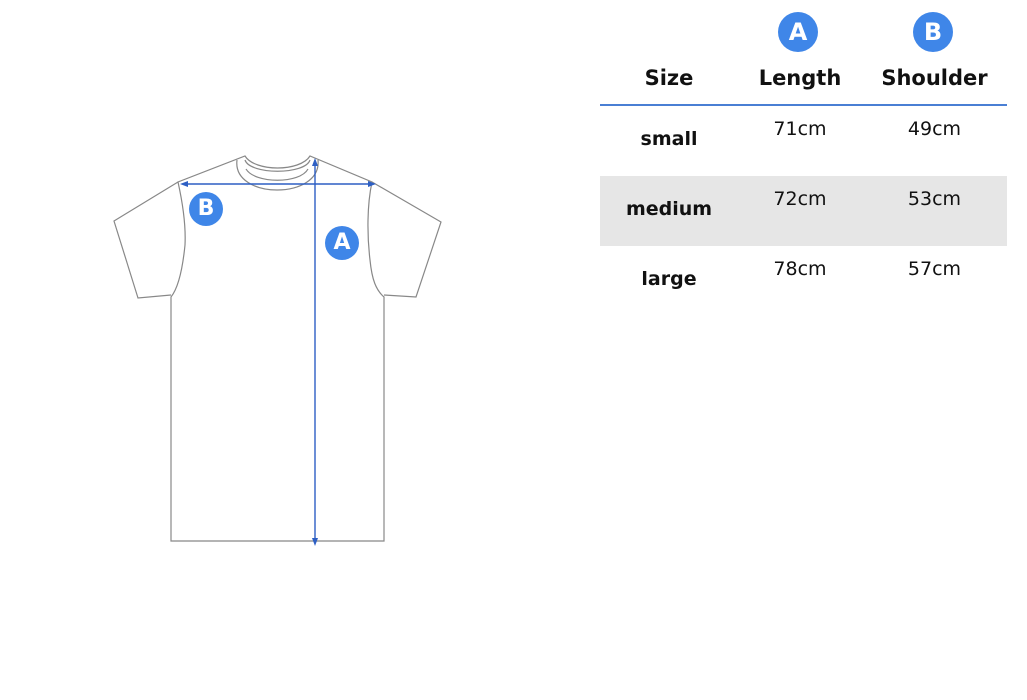  Describe the element at coordinates (669, 279) in the screenshot. I see `size-cell: large` at that location.